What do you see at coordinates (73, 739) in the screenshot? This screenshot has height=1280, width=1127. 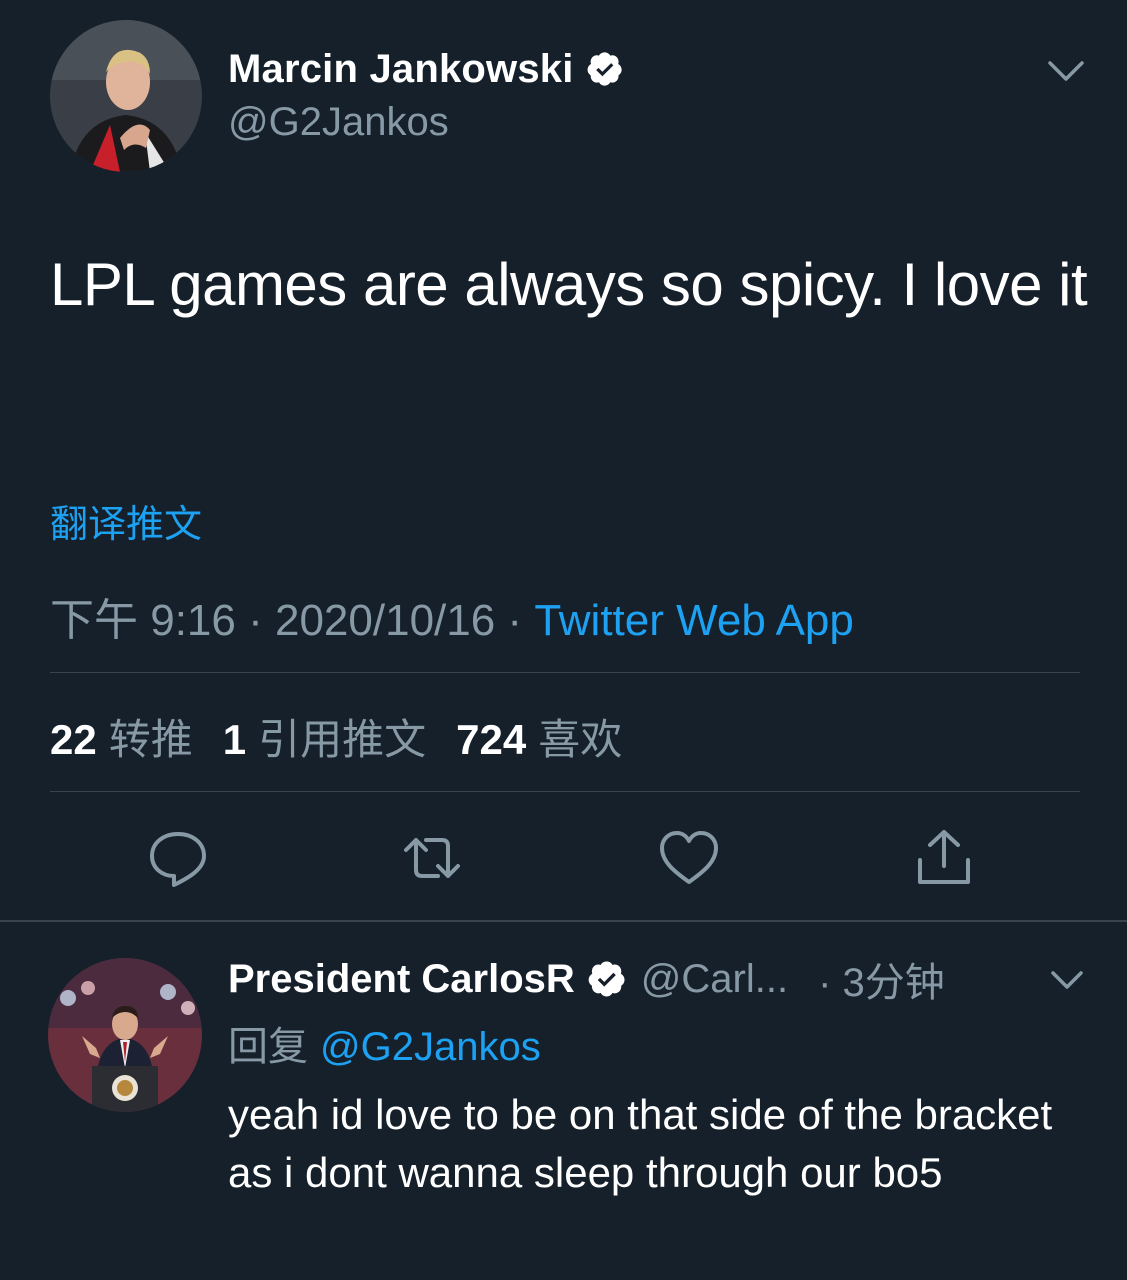 I see `retweets-count: 22` at bounding box center [73, 739].